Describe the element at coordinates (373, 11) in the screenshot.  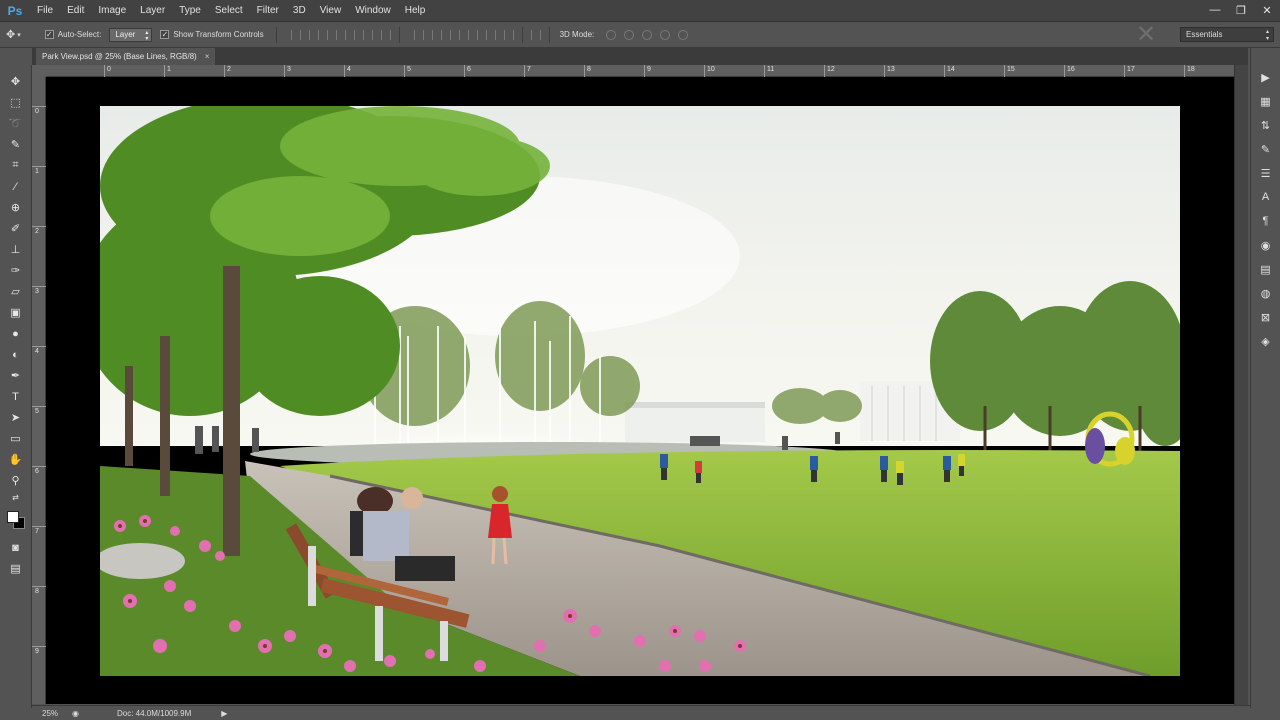
I see `menu-window: Window` at that location.